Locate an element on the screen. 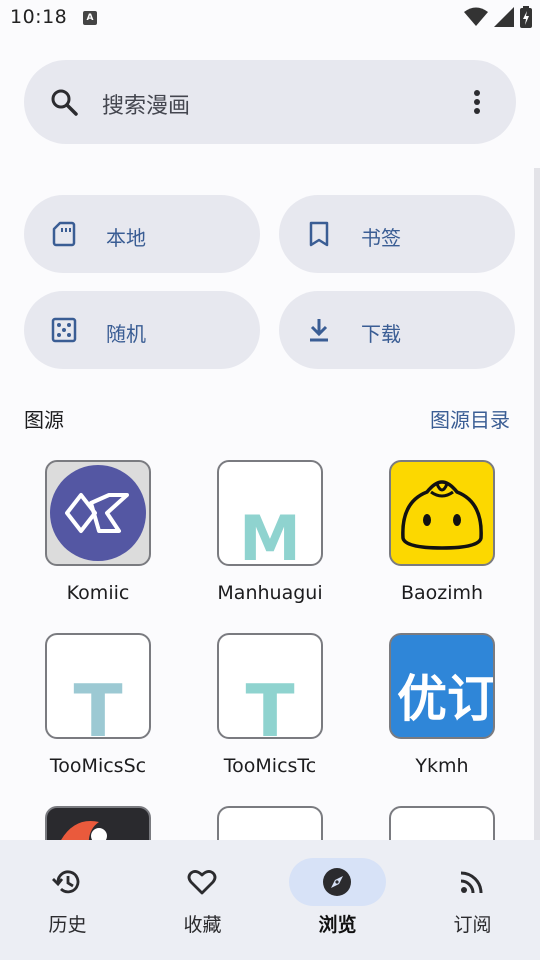 This screenshot has width=540, height=960. komiic-logo is located at coordinates (98, 513).